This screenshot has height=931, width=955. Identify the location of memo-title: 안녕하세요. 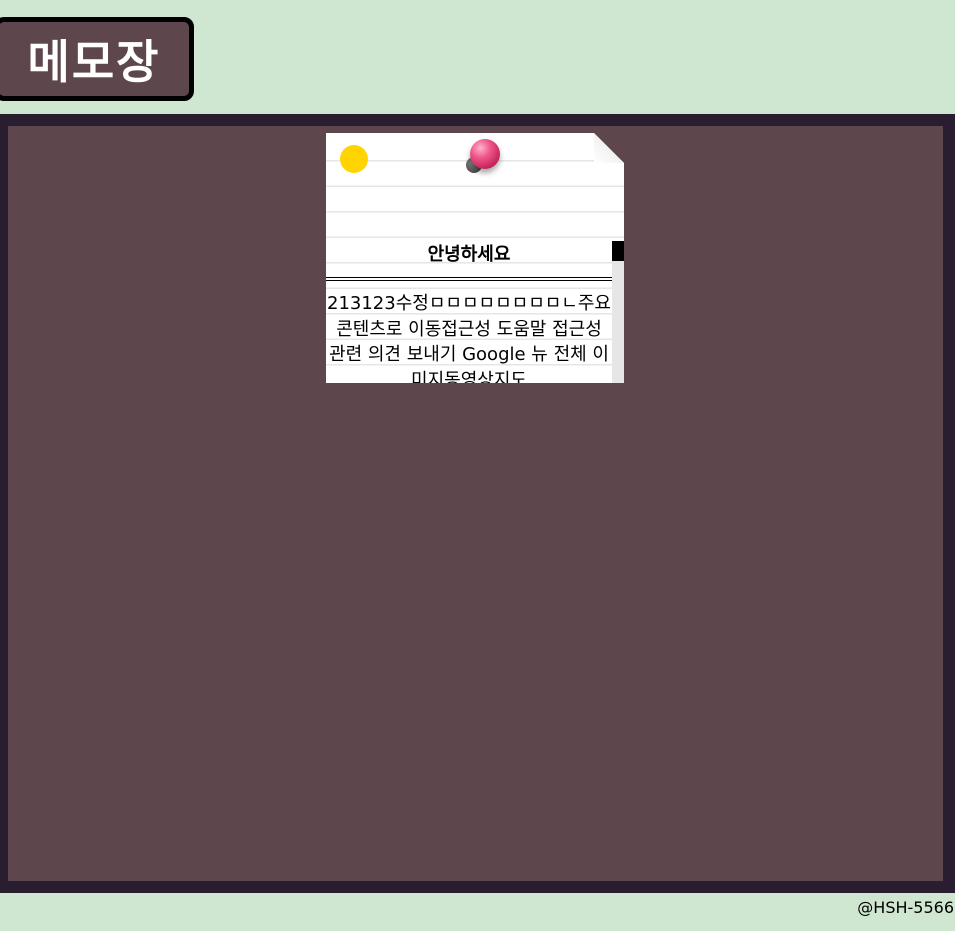
(469, 254).